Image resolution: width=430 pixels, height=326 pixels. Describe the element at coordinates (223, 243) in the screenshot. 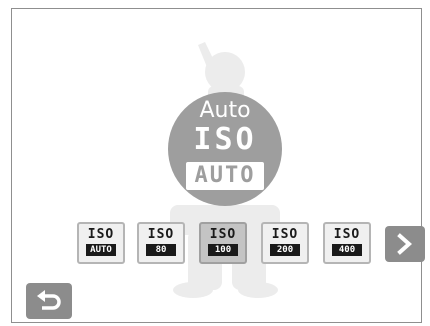

I see `iso-100-button: ISO 100` at that location.